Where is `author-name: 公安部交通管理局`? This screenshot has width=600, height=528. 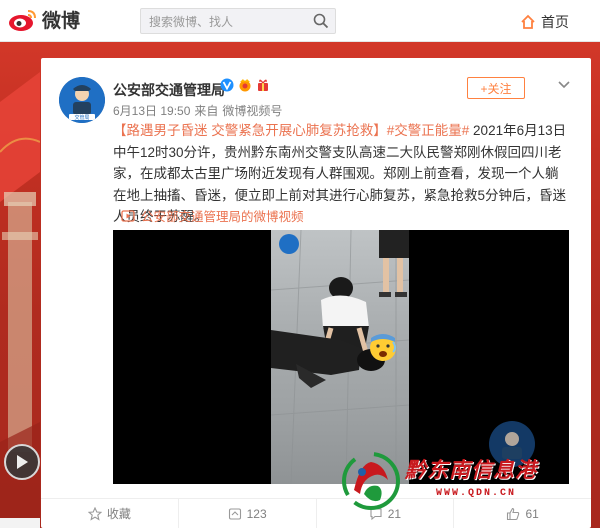 author-name: 公安部交通管理局 is located at coordinates (169, 90).